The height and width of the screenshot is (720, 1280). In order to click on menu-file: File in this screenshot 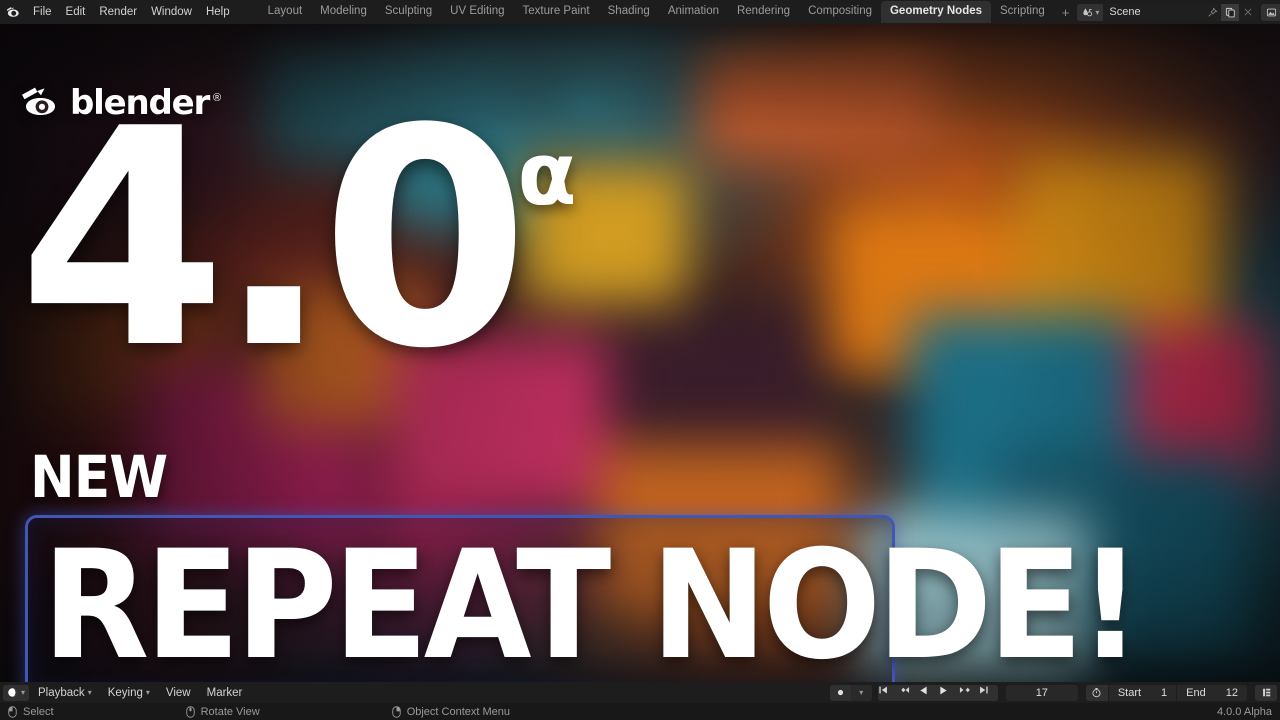, I will do `click(42, 12)`.